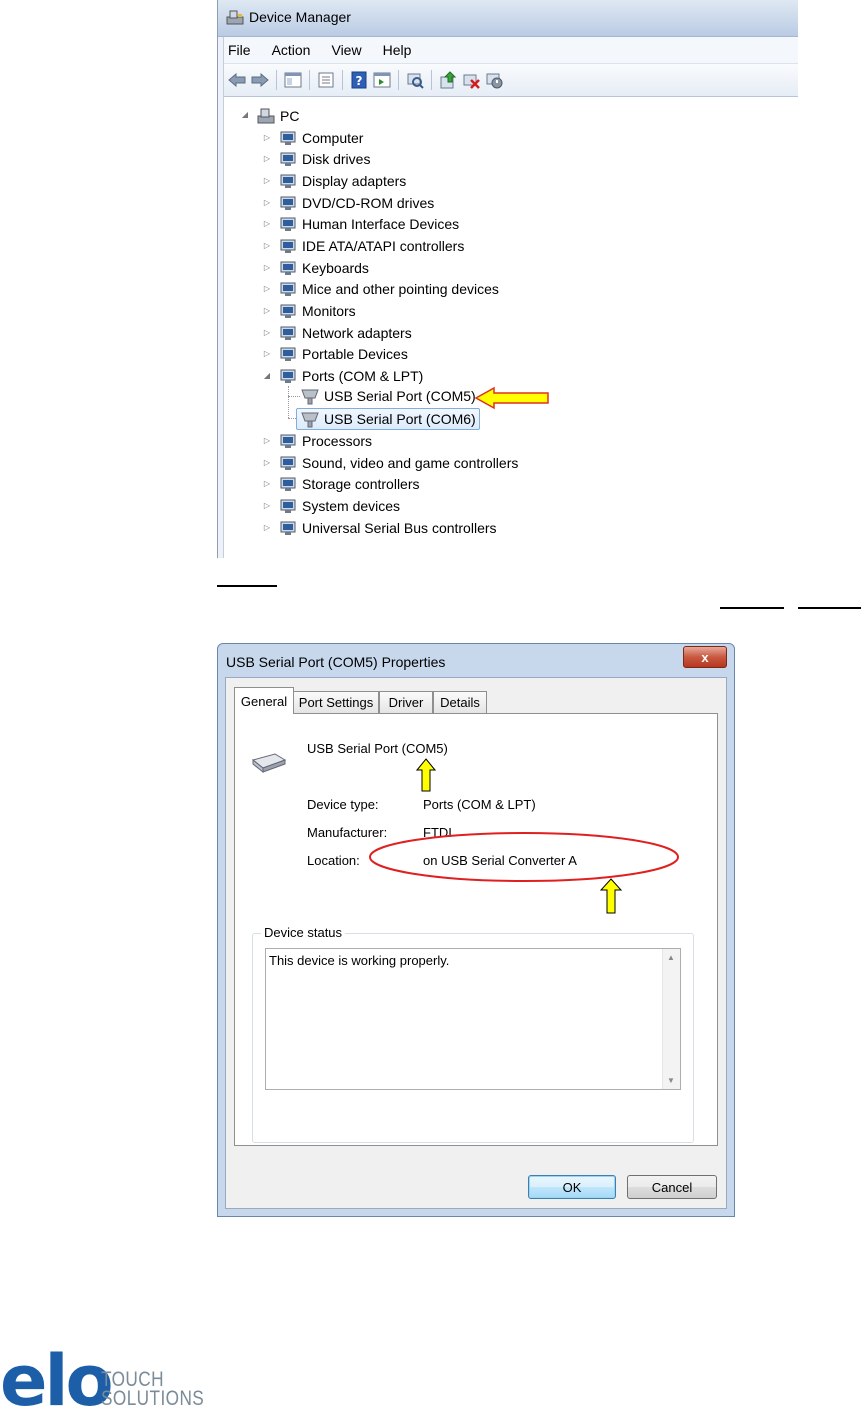 This screenshot has width=861, height=1422. Describe the element at coordinates (400, 396) in the screenshot. I see `device-label: USB Serial Port (COM5)` at that location.